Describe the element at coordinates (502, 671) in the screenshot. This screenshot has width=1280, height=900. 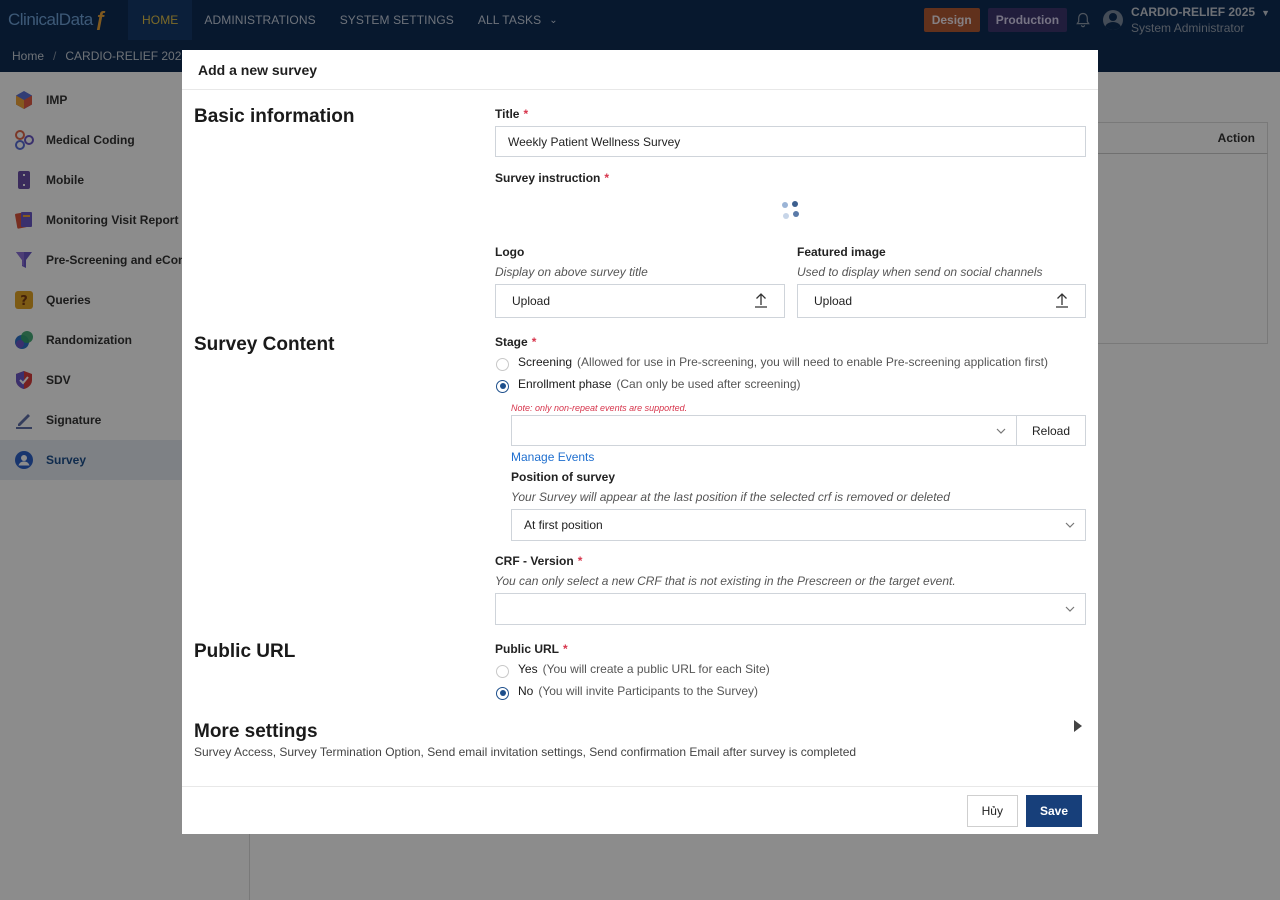
I see `radio-public-url-yes` at that location.